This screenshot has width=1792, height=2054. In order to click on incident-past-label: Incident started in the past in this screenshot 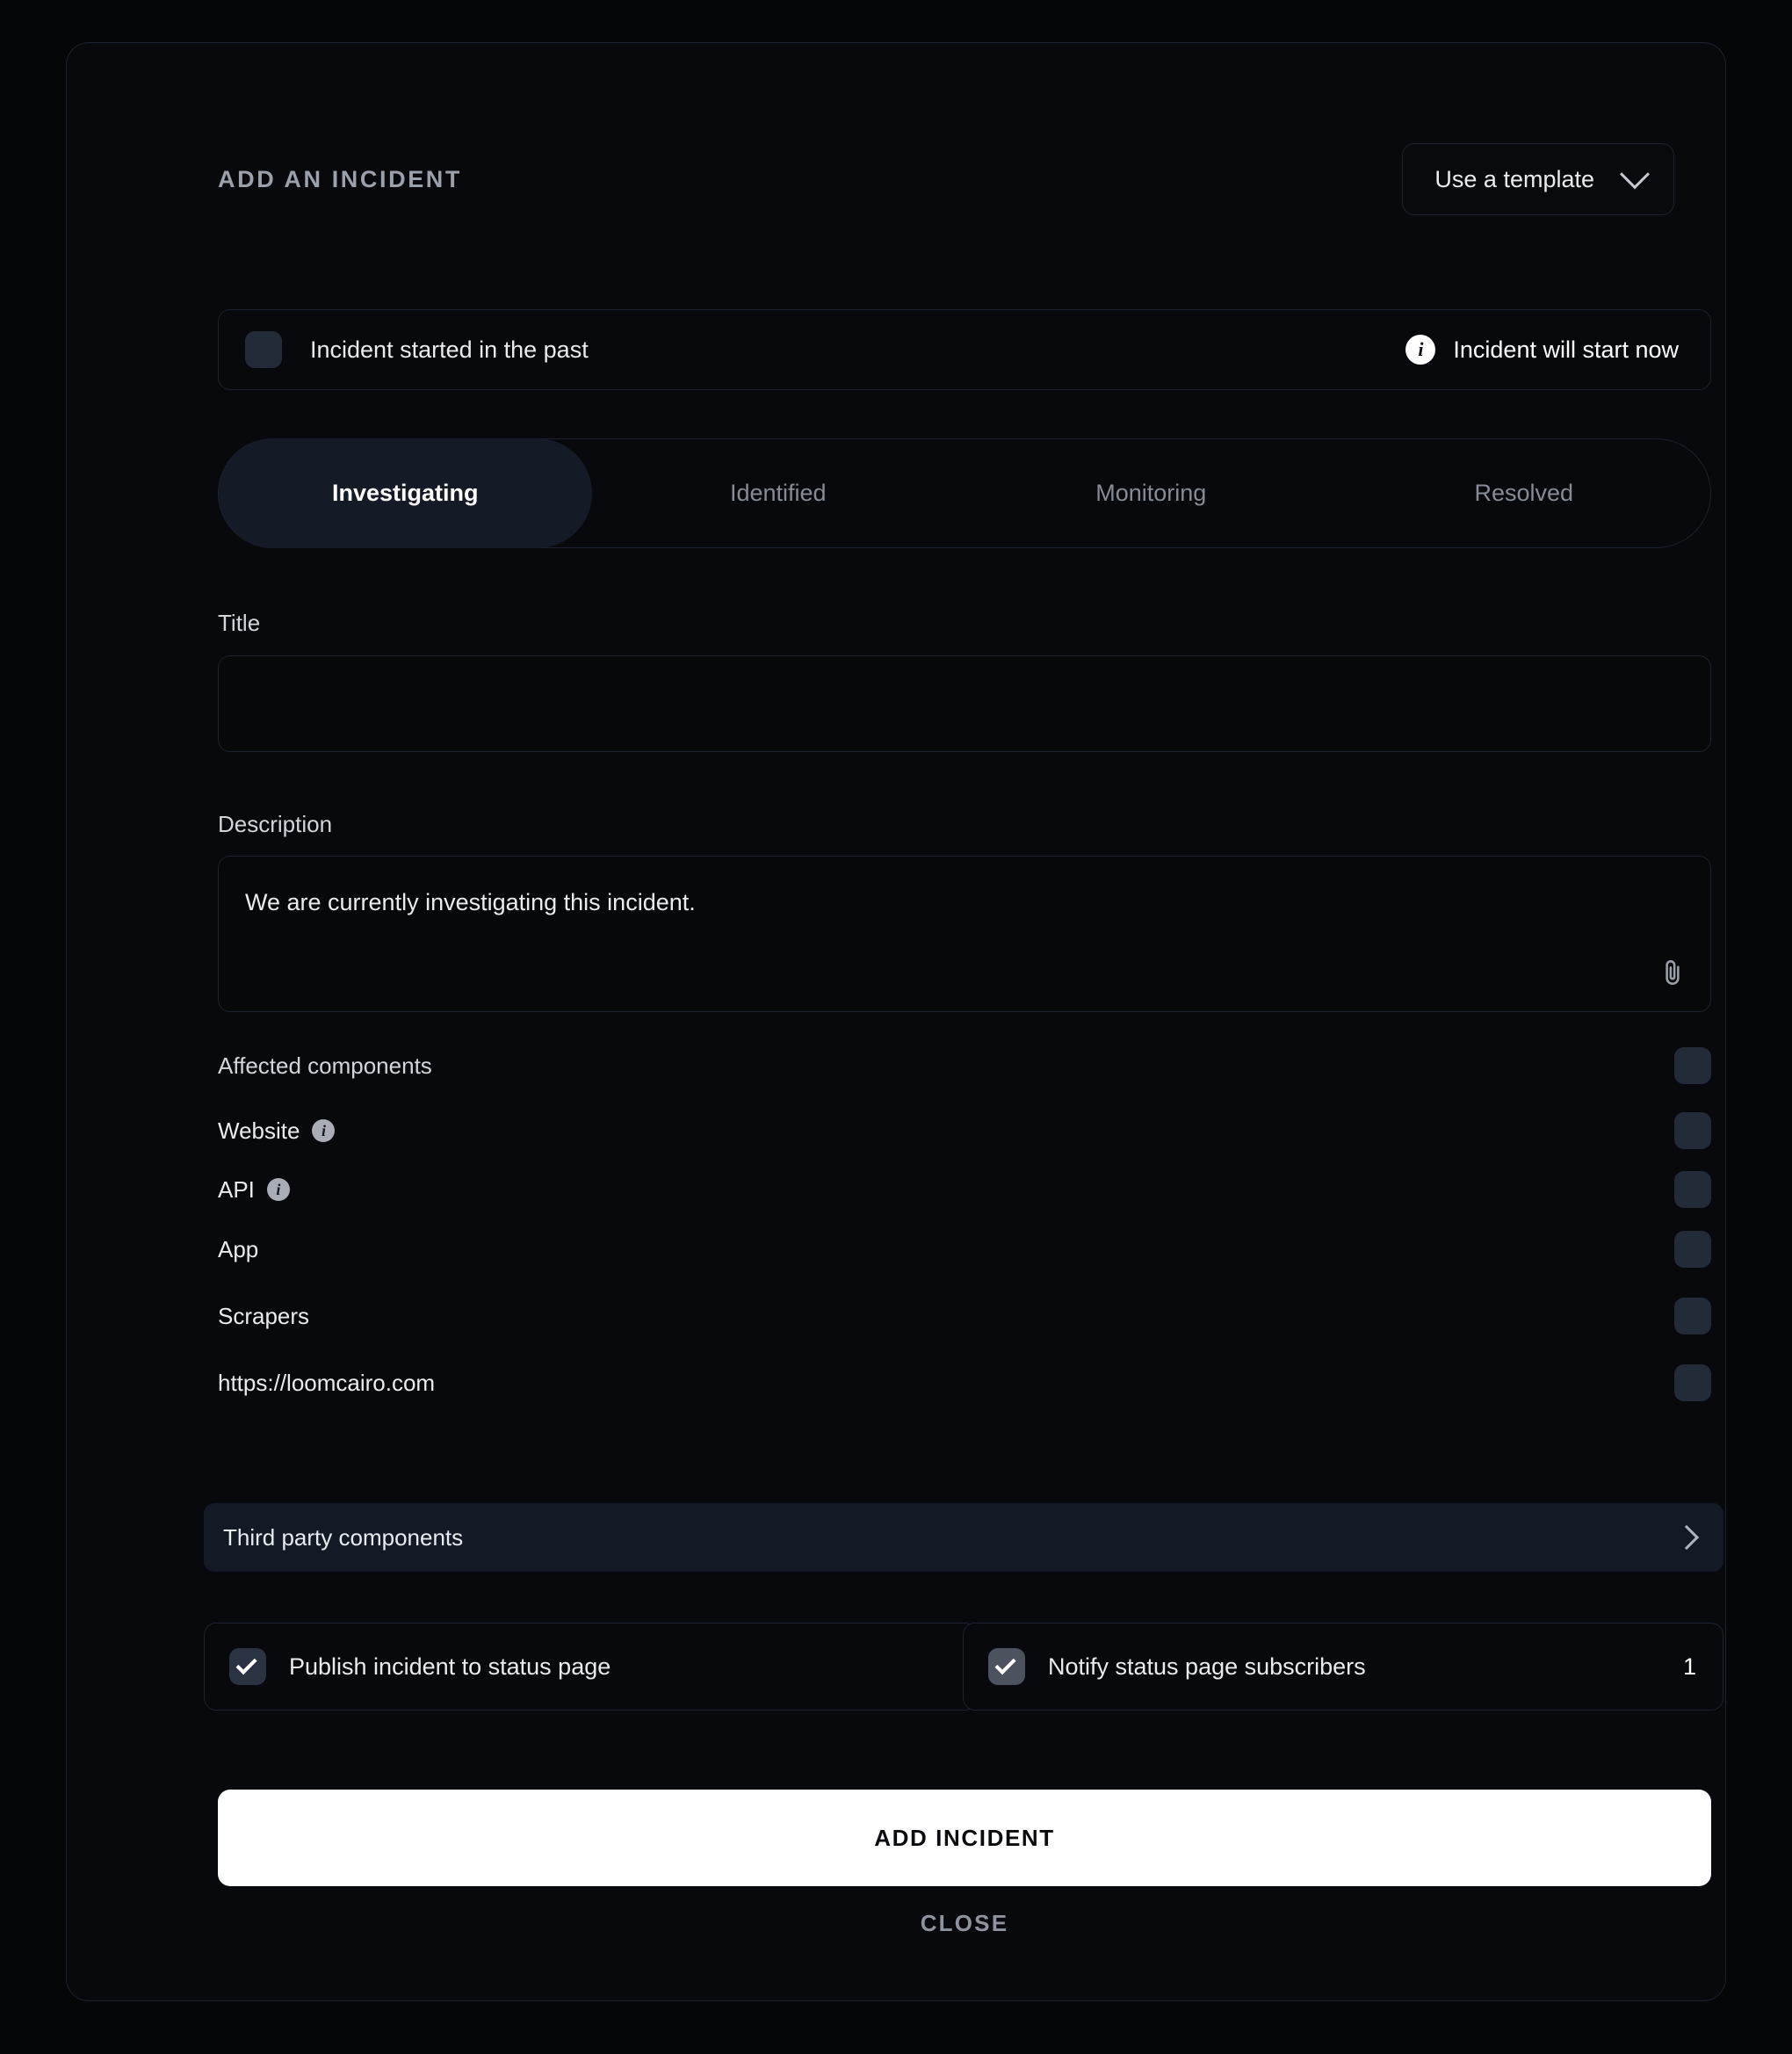, I will do `click(450, 350)`.